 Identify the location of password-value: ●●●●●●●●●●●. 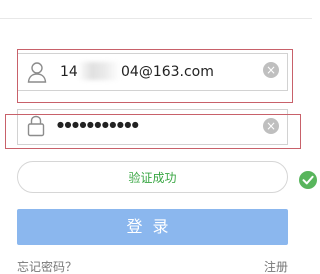
(98, 124).